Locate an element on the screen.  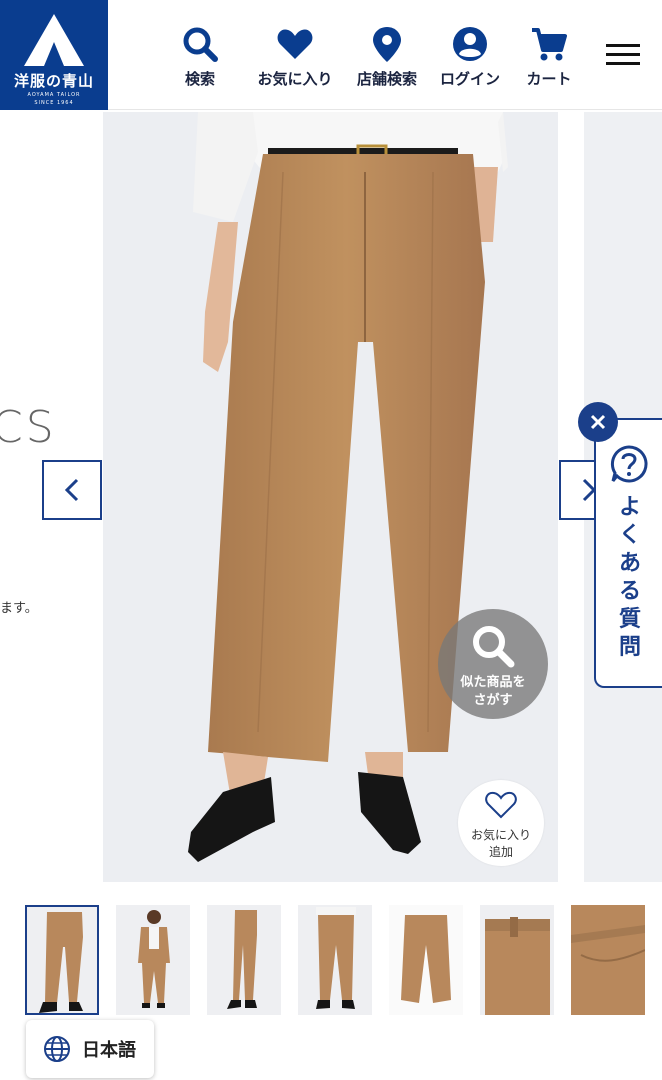
thumb-pants-flat is located at coordinates (426, 959).